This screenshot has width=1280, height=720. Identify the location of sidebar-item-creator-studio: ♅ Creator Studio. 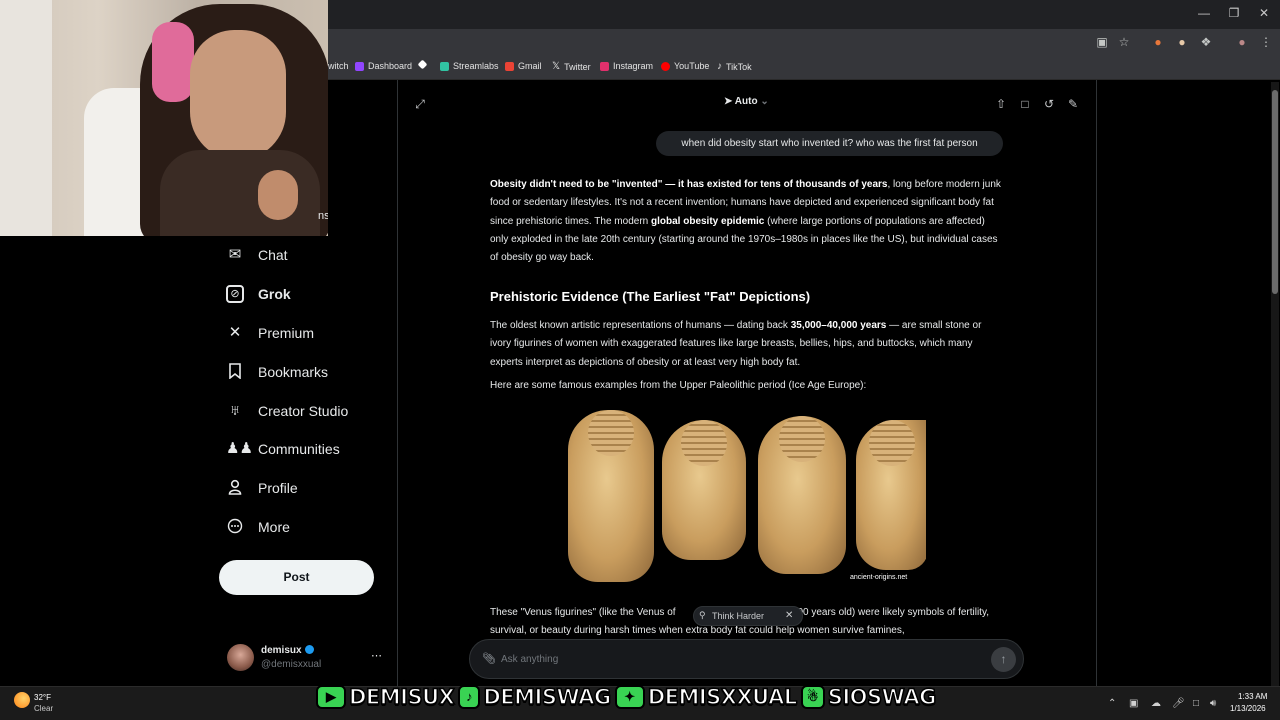
(287, 411).